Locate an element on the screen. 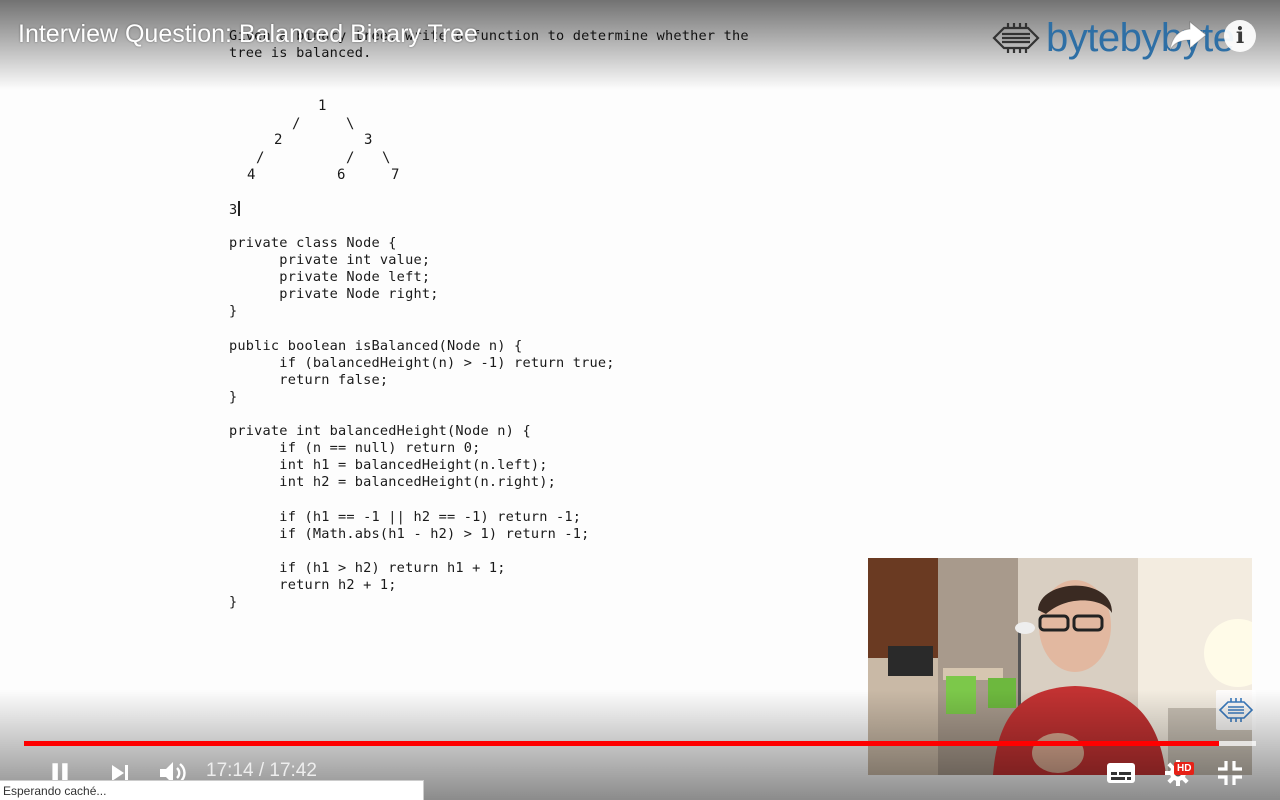  subtitles-button is located at coordinates (1121, 773).